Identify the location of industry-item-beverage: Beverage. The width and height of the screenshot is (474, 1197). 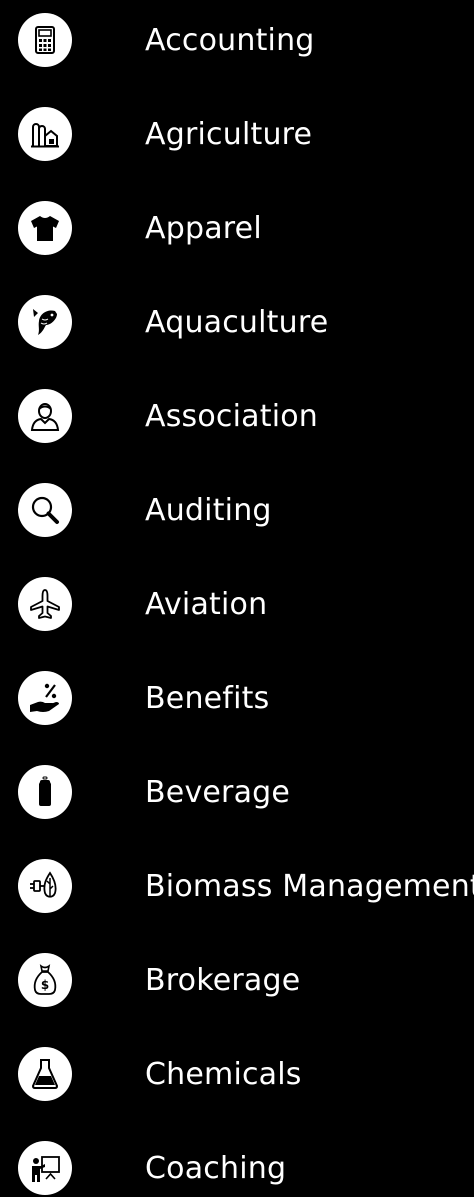
(237, 793).